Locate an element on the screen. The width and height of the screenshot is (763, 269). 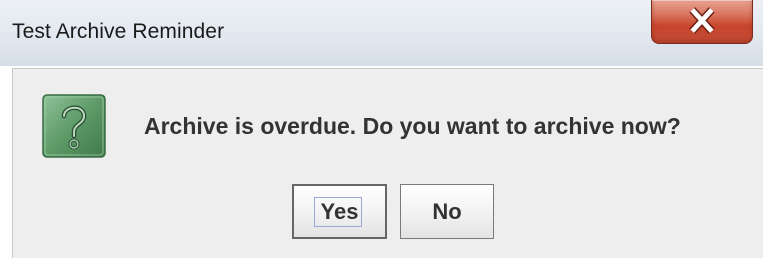
no-button-label: No is located at coordinates (447, 211).